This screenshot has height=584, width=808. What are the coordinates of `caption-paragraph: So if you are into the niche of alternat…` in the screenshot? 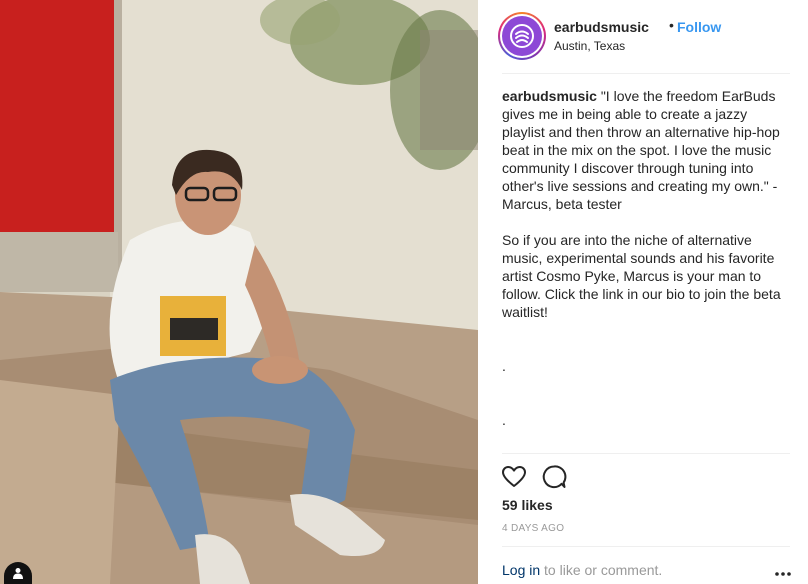 It's located at (641, 276).